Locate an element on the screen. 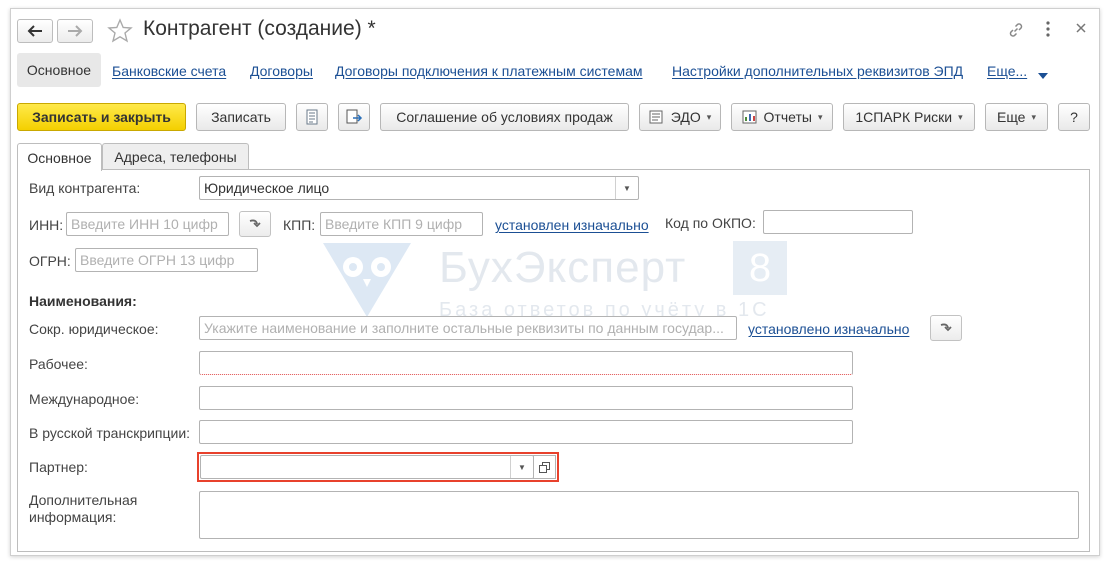  edo-label: ЭДО is located at coordinates (685, 117).